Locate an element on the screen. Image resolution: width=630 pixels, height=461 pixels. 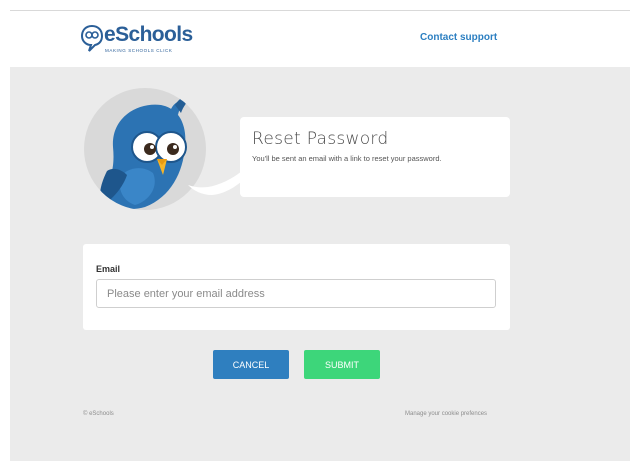
page-title: Reset Password is located at coordinates (320, 139).